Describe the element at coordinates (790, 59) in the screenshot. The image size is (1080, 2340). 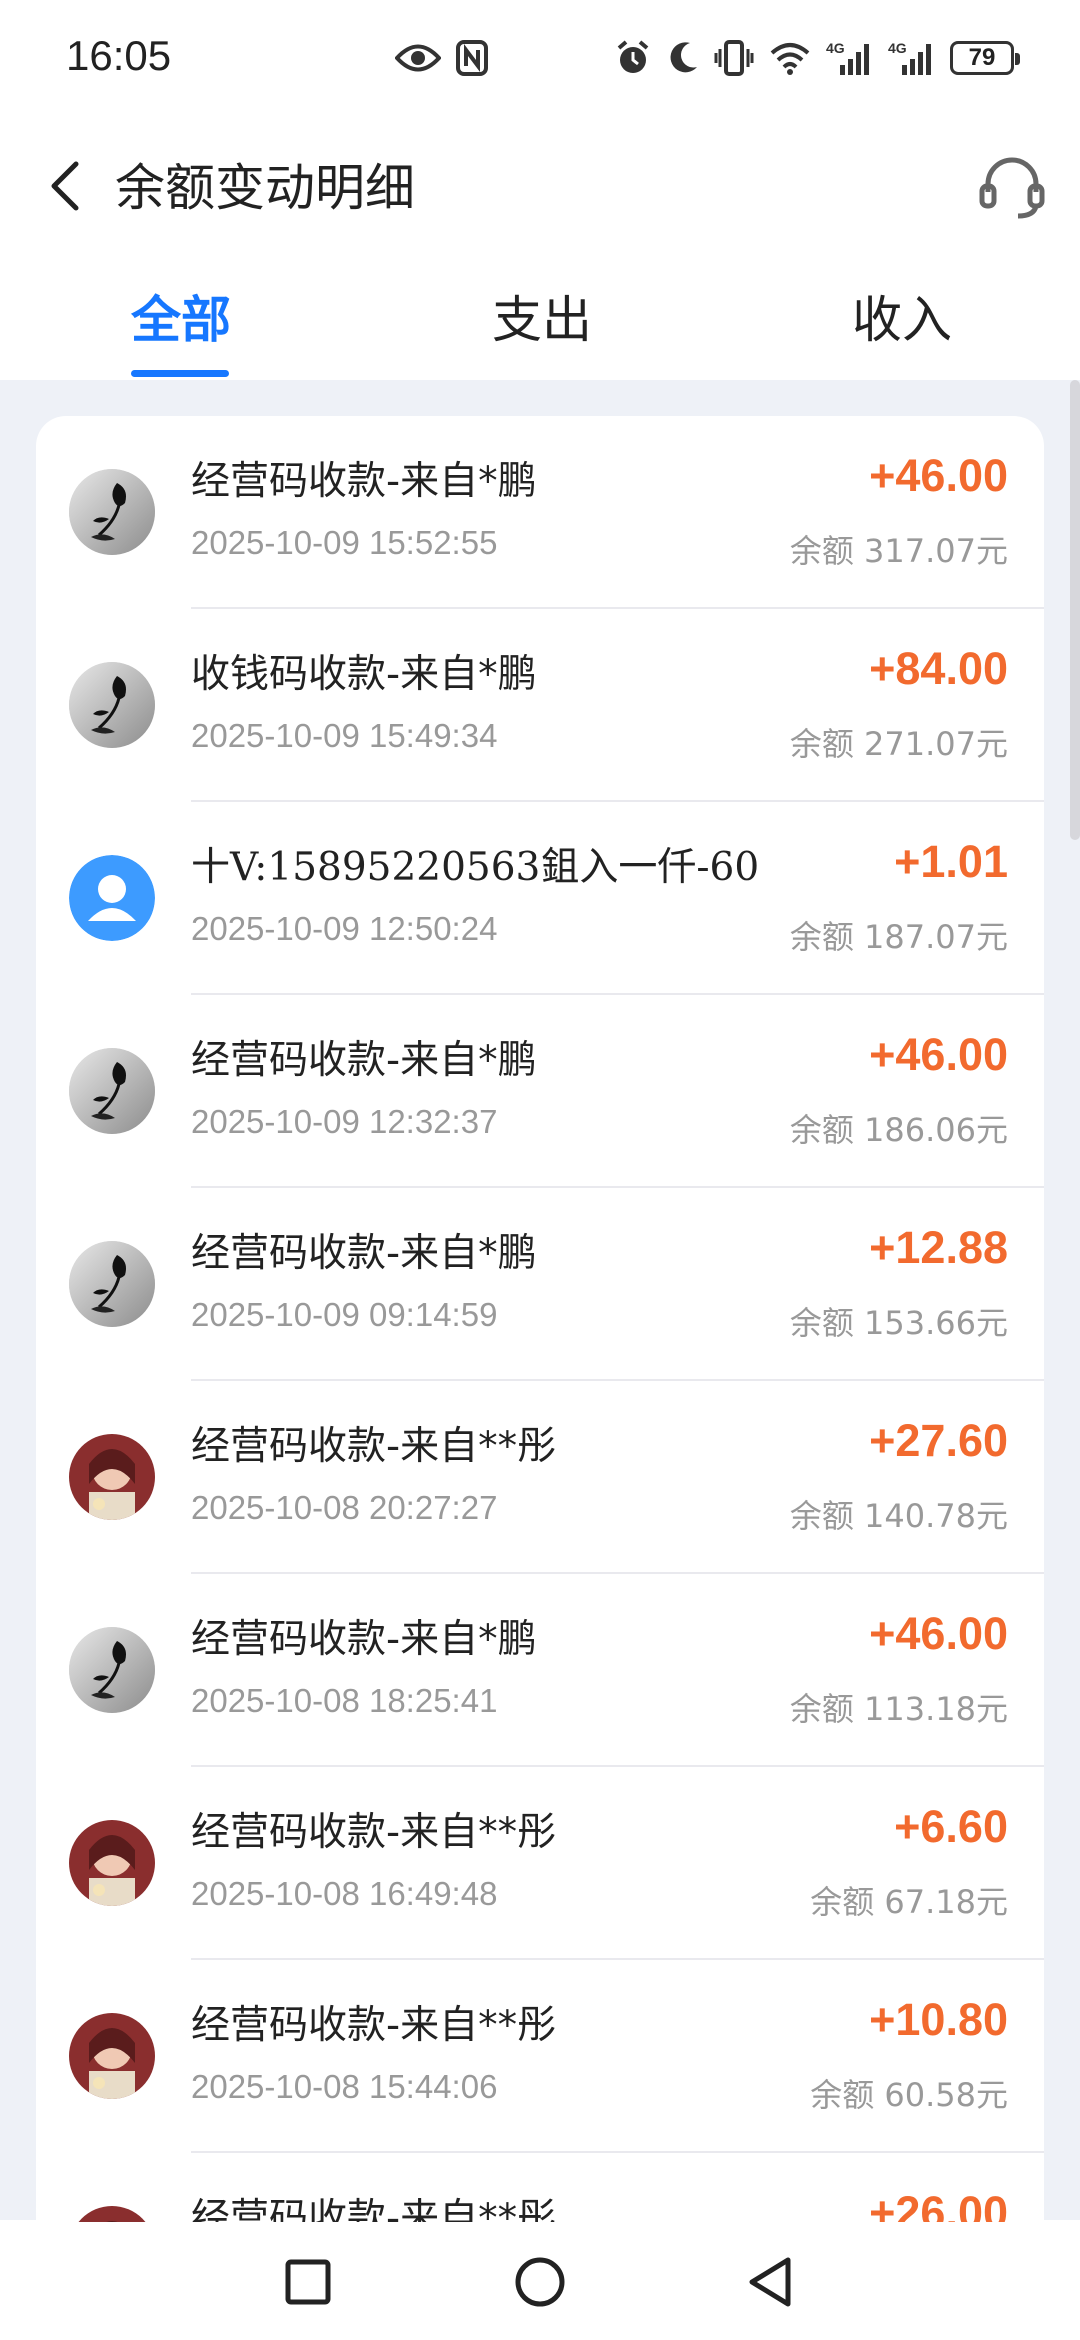
I see `wifi-icon` at that location.